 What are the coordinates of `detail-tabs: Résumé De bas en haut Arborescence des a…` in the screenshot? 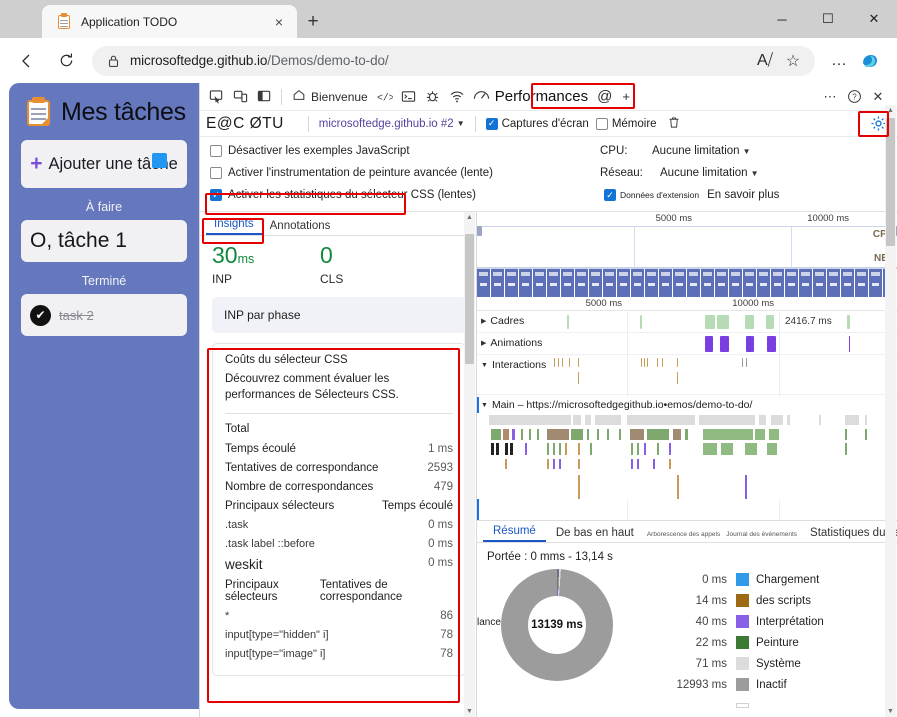 It's located at (687, 532).